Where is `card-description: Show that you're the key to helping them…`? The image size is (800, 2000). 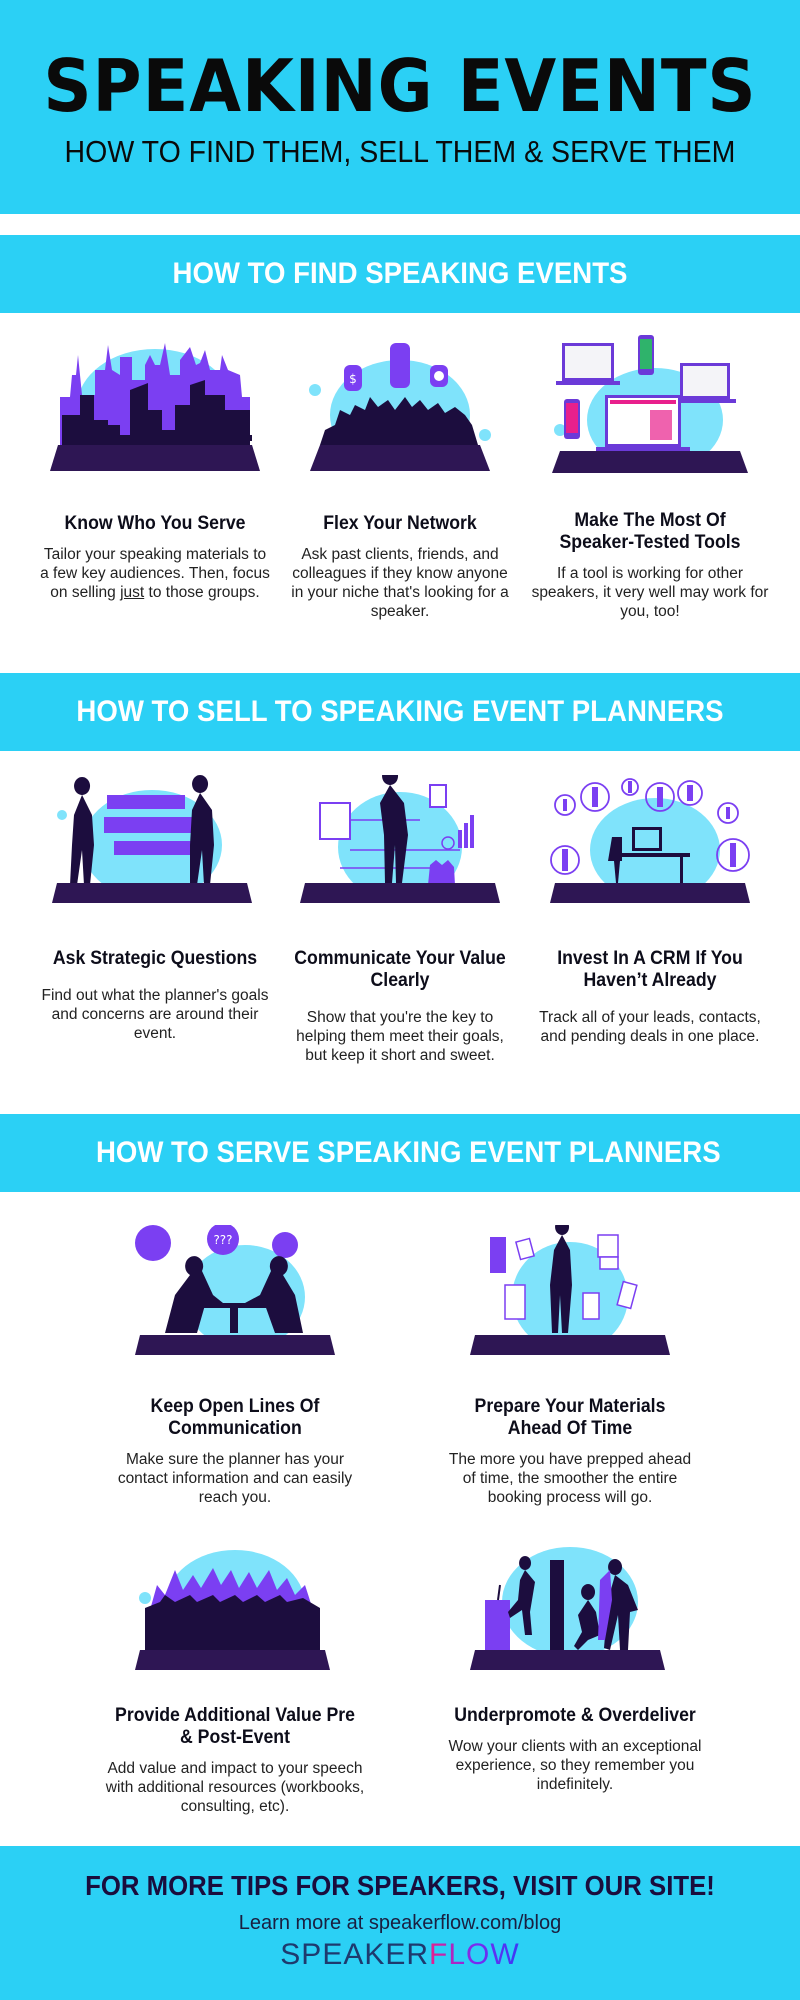 card-description: Show that you're the key to helping them… is located at coordinates (400, 1036).